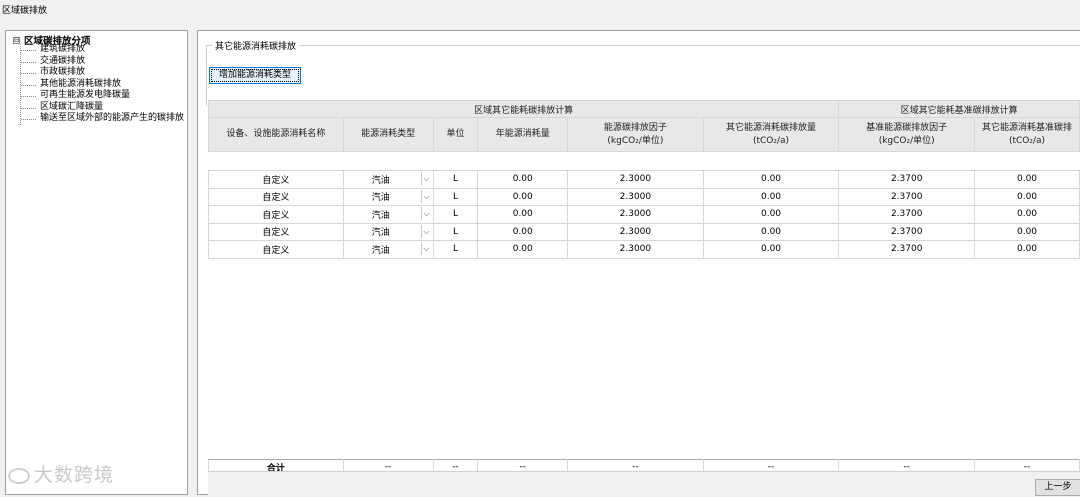 The width and height of the screenshot is (1080, 497). Describe the element at coordinates (959, 109) in the screenshot. I see `group-header-baseline: 区域其它能耗基准碳排放计算` at that location.